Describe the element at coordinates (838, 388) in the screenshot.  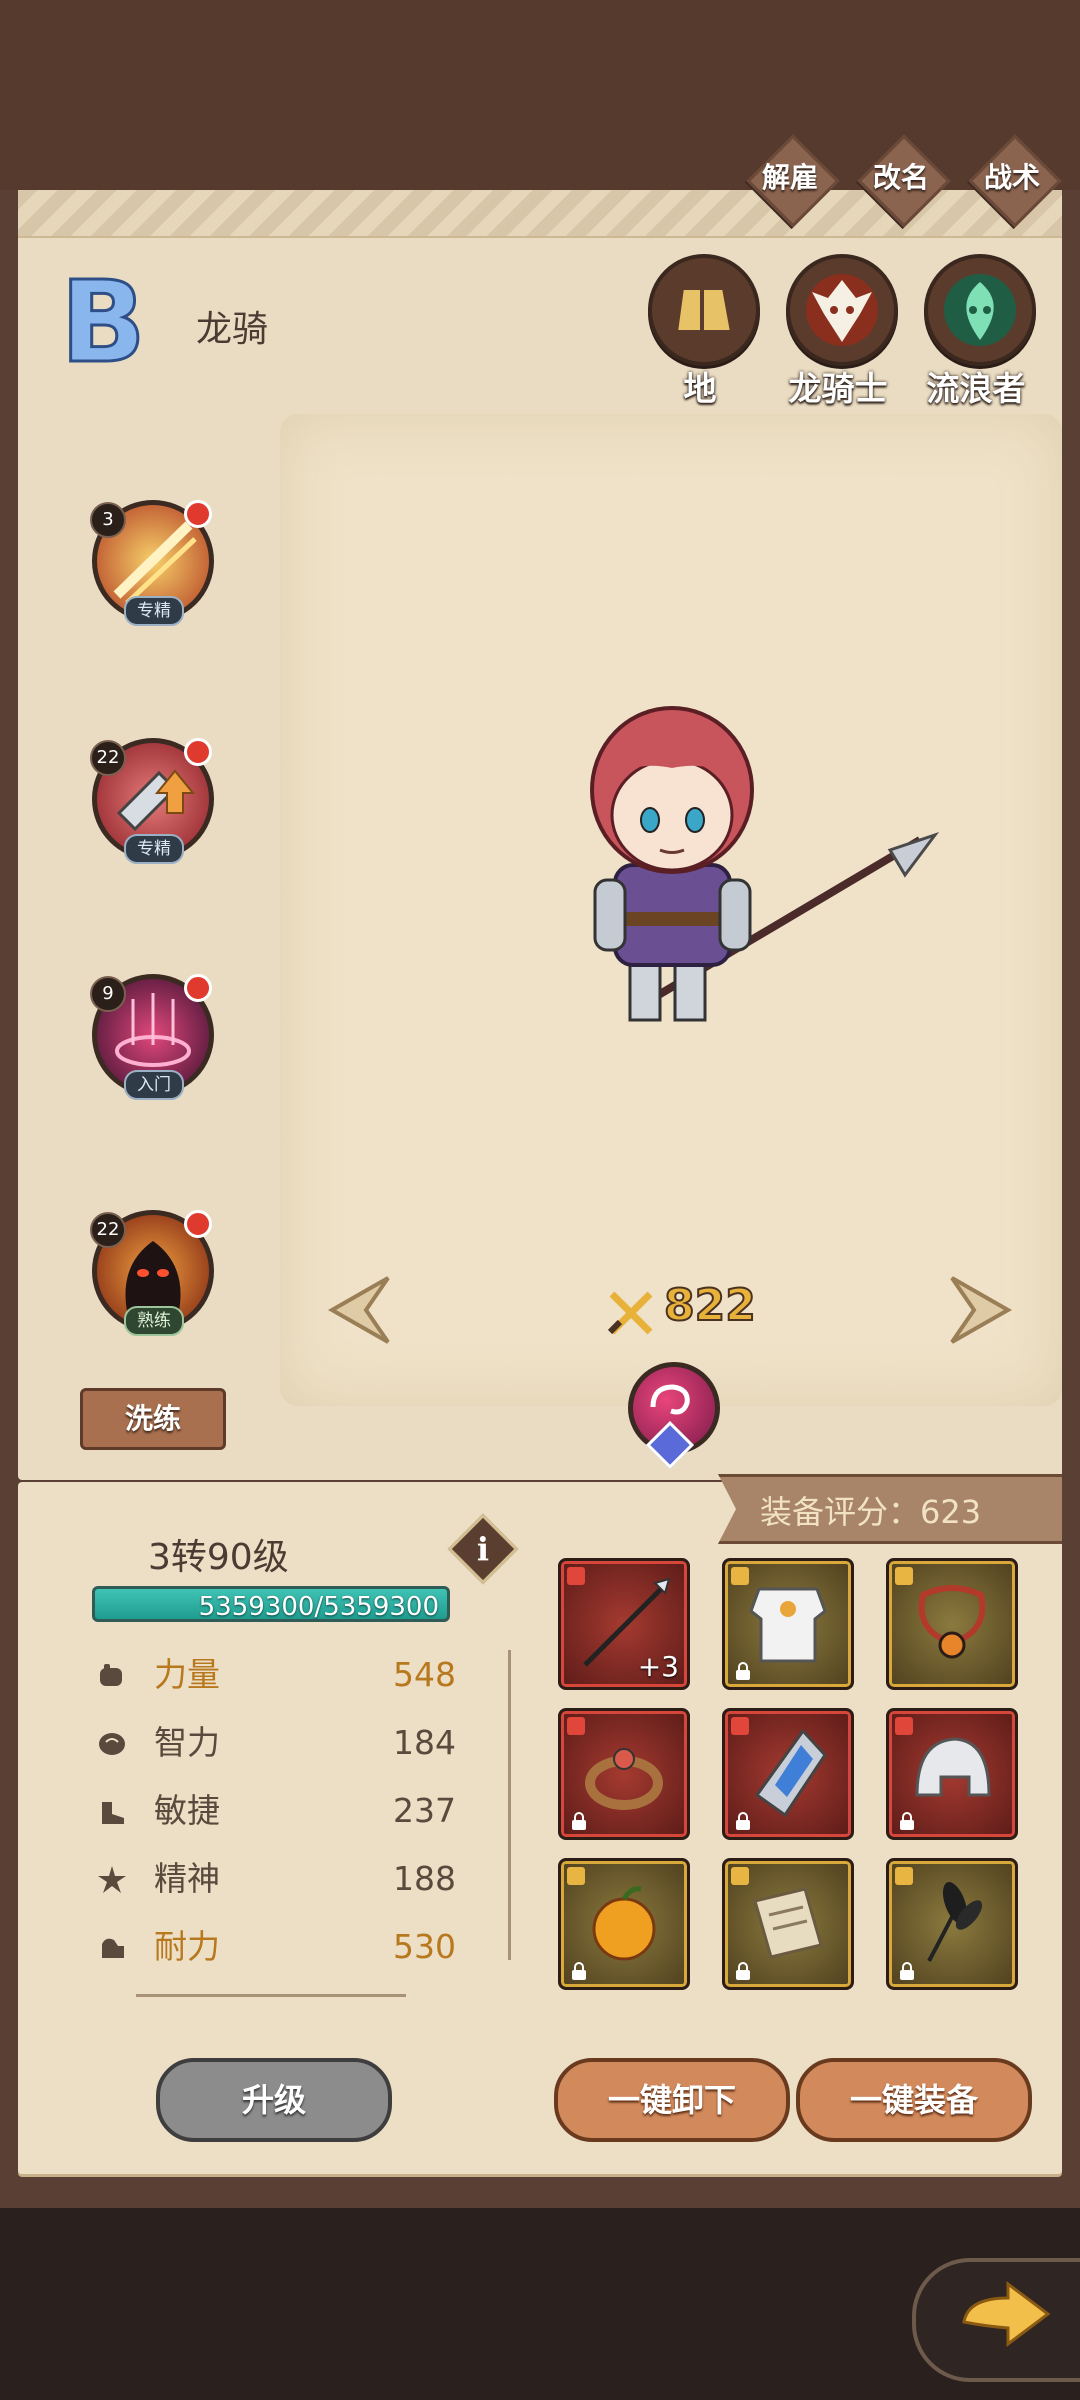
I see `class-dragon-knight-label: 龙骑士` at that location.